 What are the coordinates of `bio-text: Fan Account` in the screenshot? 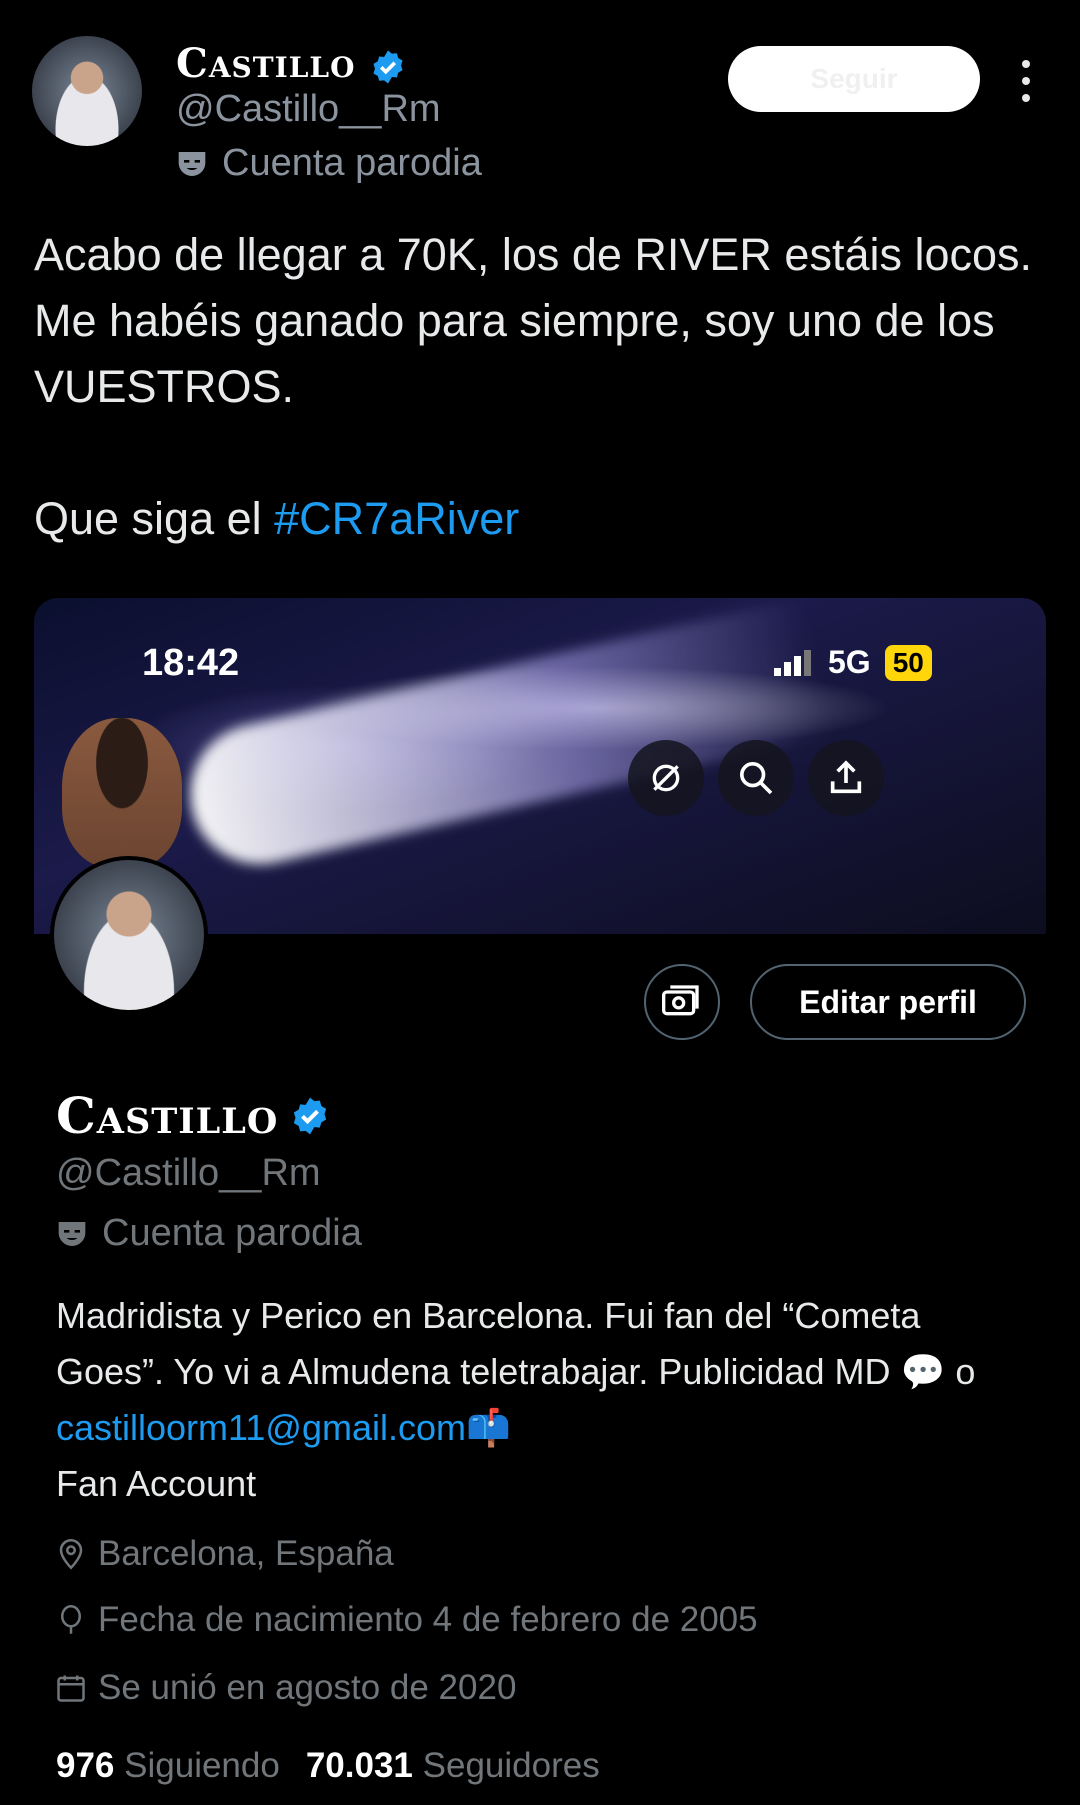 It's located at (156, 1483).